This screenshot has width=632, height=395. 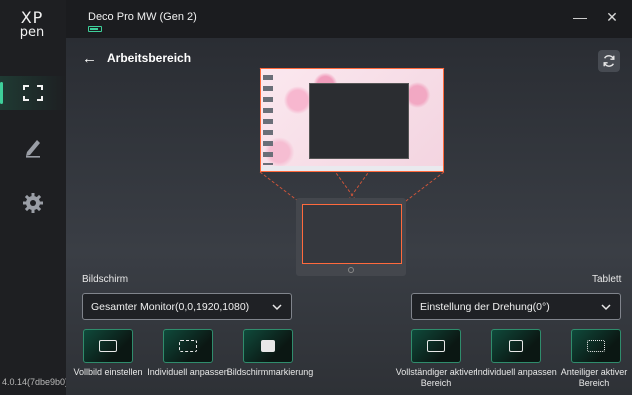 I want to click on version-label: 4.0.14(7dbe9b0), so click(x=35, y=382).